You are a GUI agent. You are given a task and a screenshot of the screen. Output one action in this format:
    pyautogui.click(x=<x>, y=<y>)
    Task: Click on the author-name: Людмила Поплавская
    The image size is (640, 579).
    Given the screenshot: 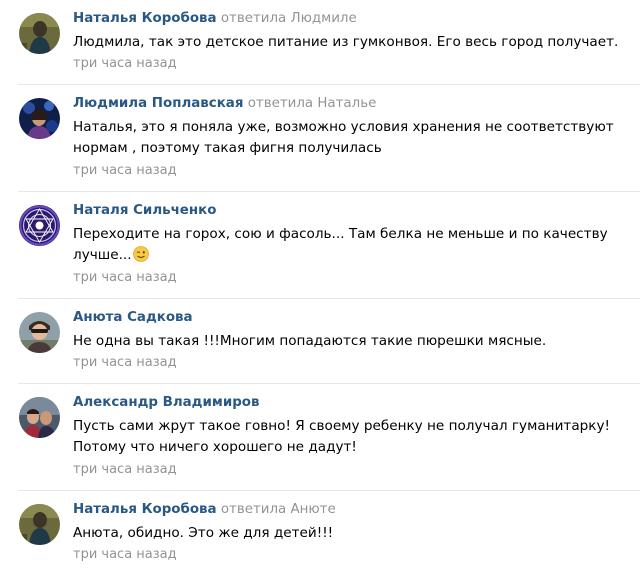 What is the action you would take?
    pyautogui.click(x=158, y=103)
    